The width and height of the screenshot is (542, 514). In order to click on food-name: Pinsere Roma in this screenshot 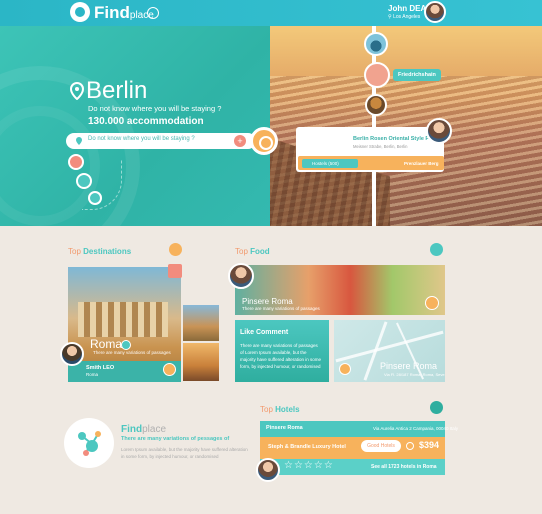, I will do `click(267, 301)`.